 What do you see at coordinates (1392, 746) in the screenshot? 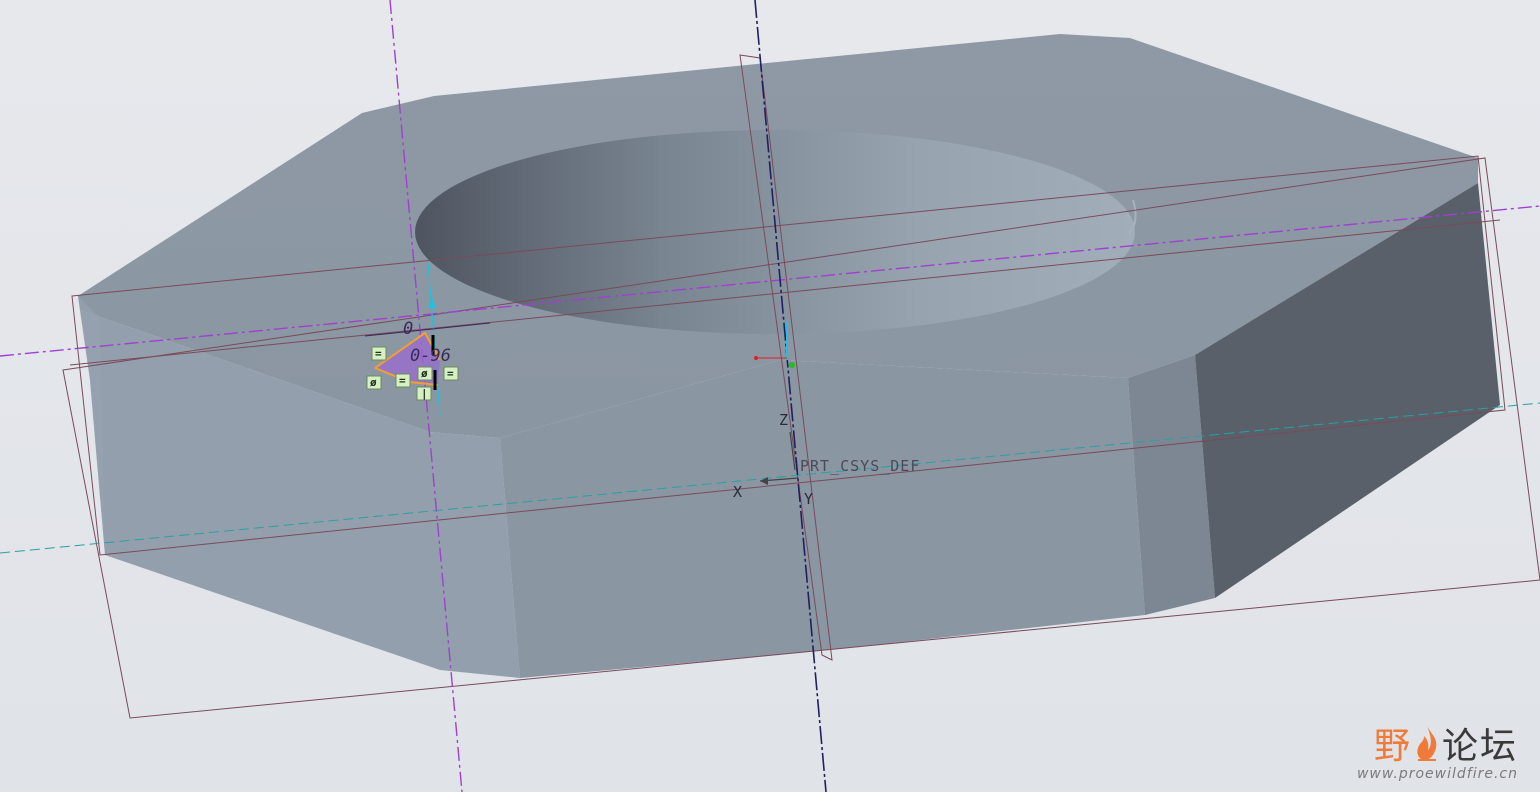
I see `watermark-title-part1: 野` at bounding box center [1392, 746].